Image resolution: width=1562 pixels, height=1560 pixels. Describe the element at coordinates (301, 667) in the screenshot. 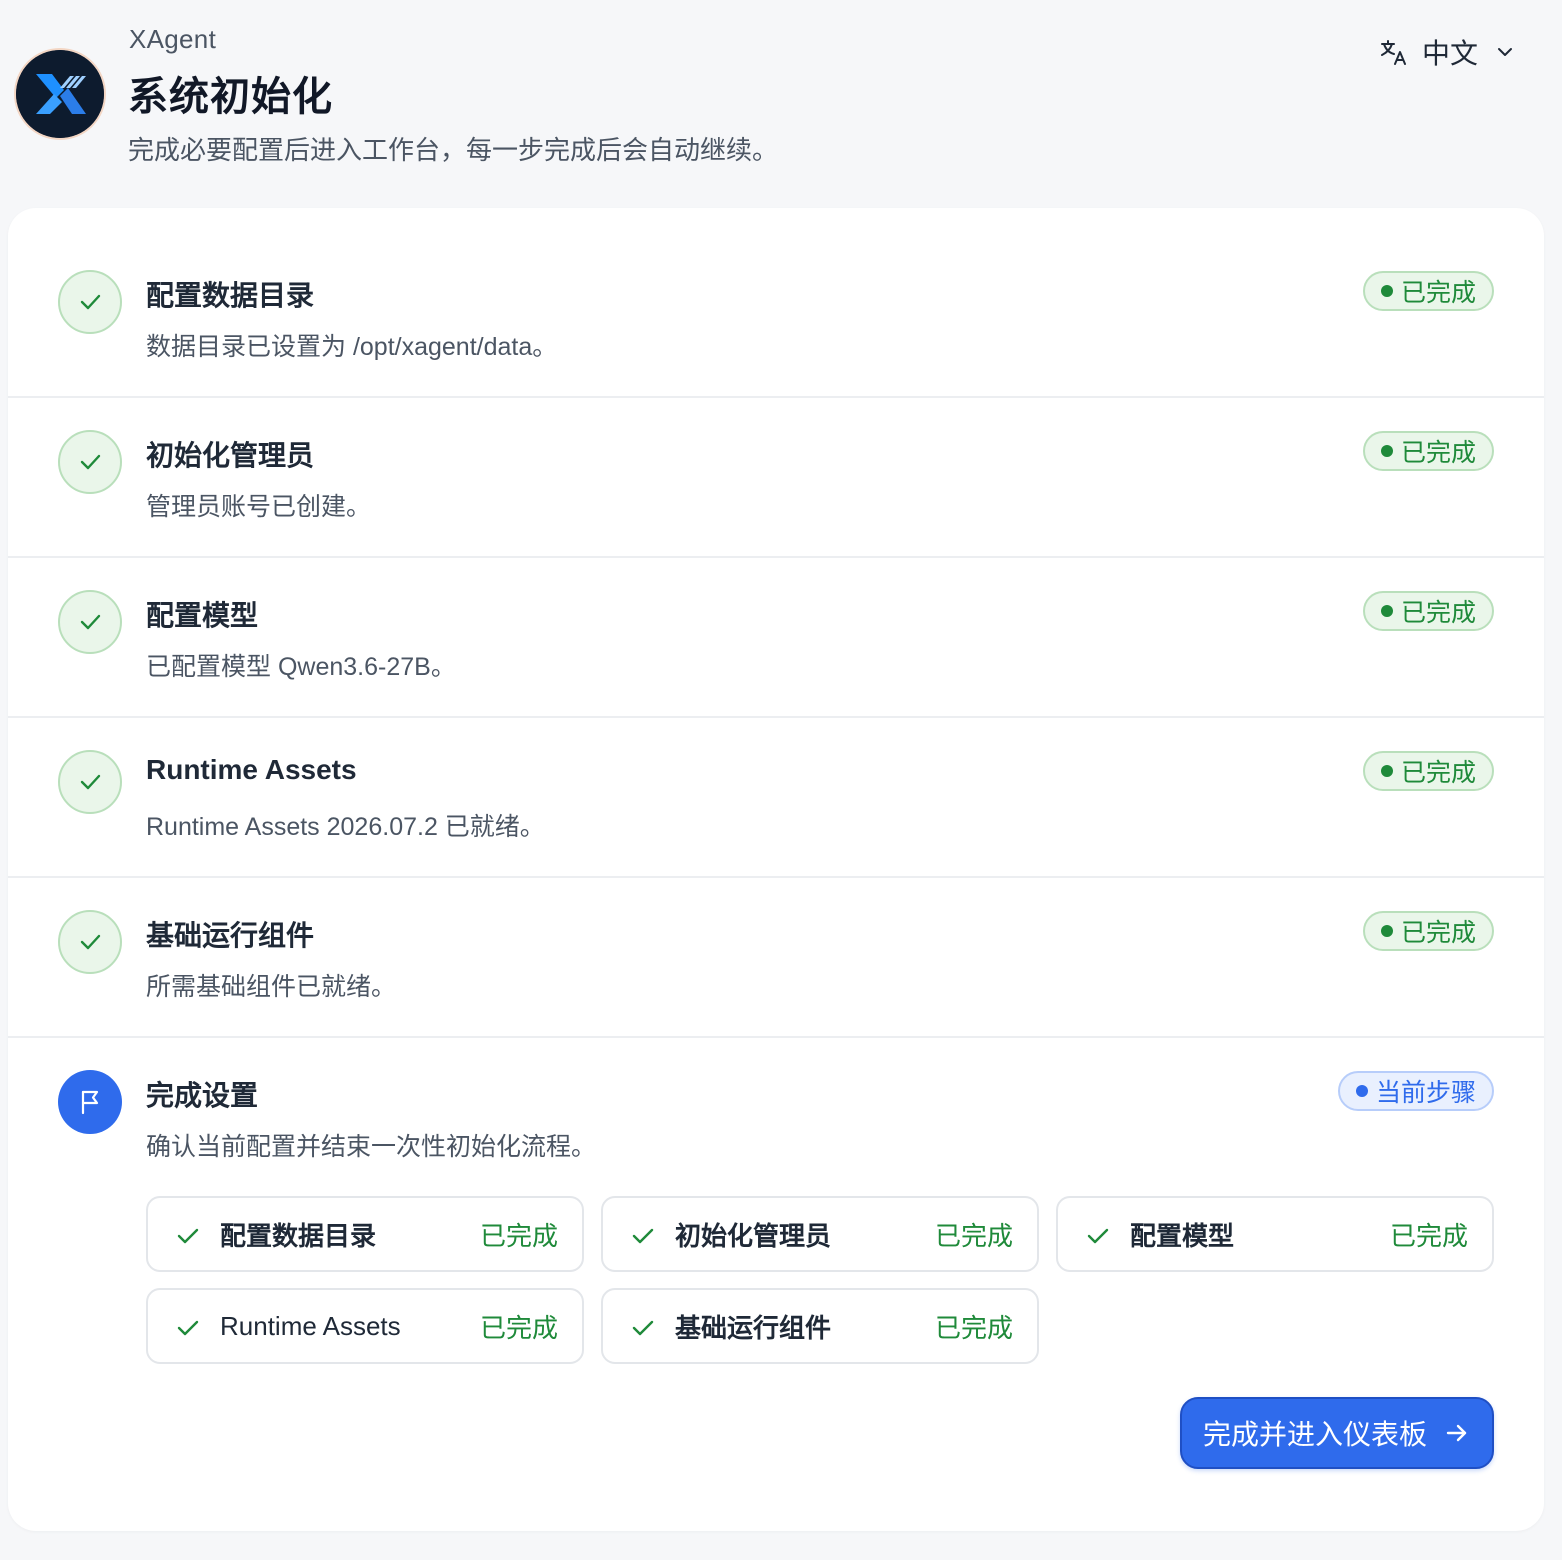

I see `step-description: 已配置模型 Qwen3.6-27B。` at that location.